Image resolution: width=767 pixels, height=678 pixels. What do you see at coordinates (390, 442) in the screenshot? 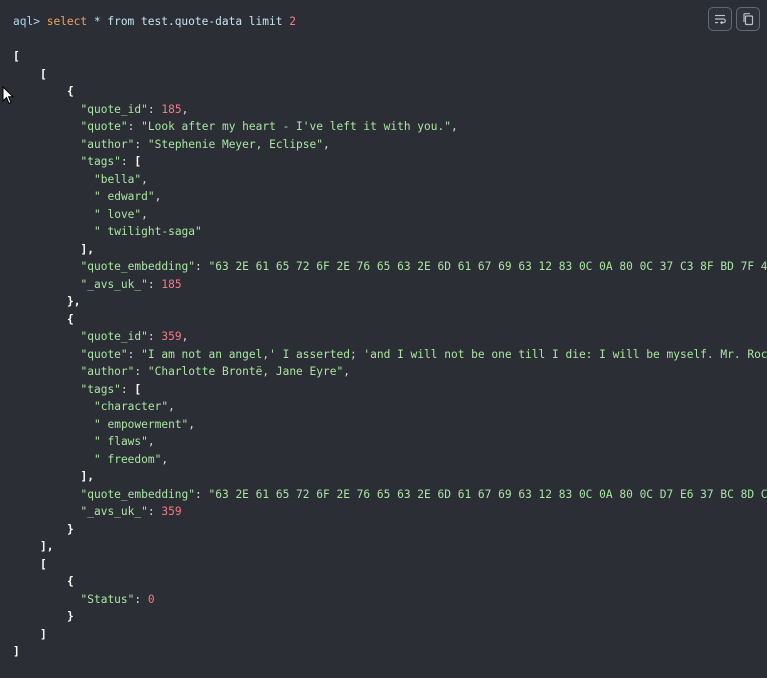
I see `result-line: " flaws",` at bounding box center [390, 442].